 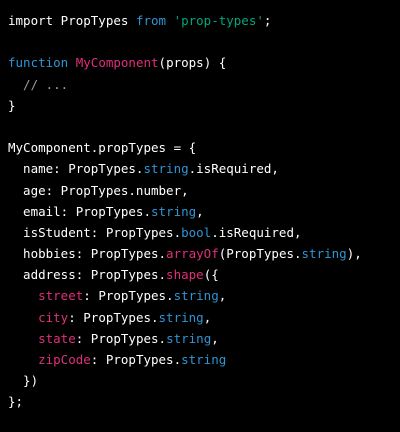 I want to click on code-text: ;, so click(x=267, y=20).